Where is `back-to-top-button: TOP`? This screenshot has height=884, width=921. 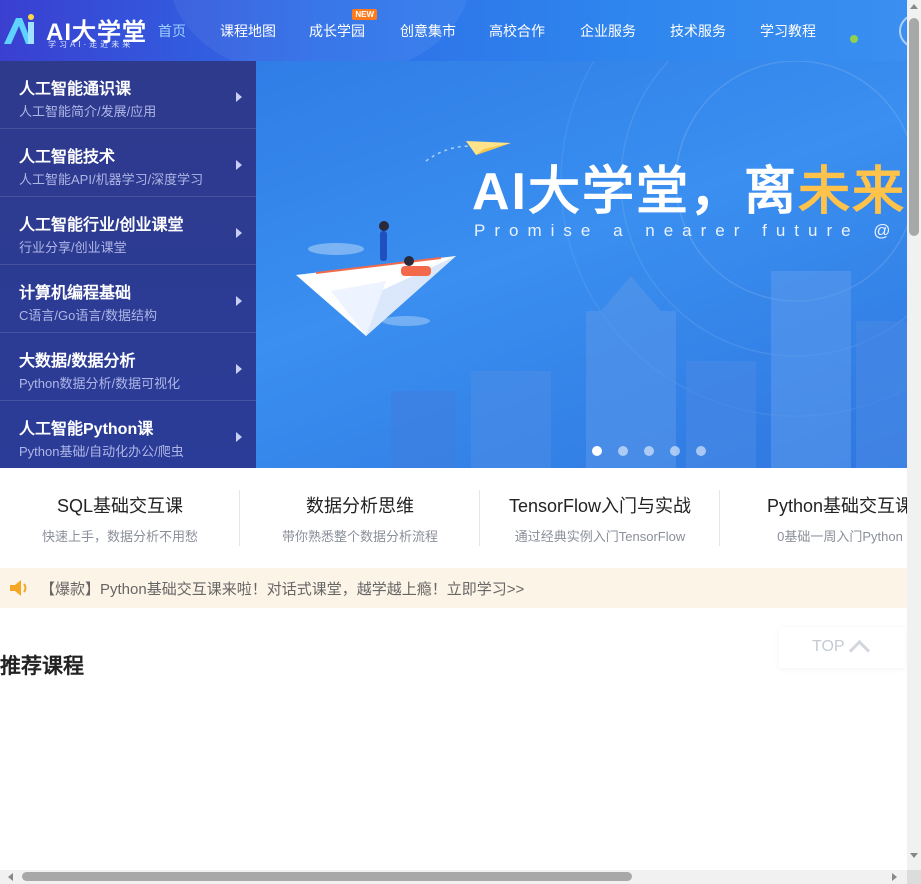 back-to-top-button: TOP is located at coordinates (842, 647).